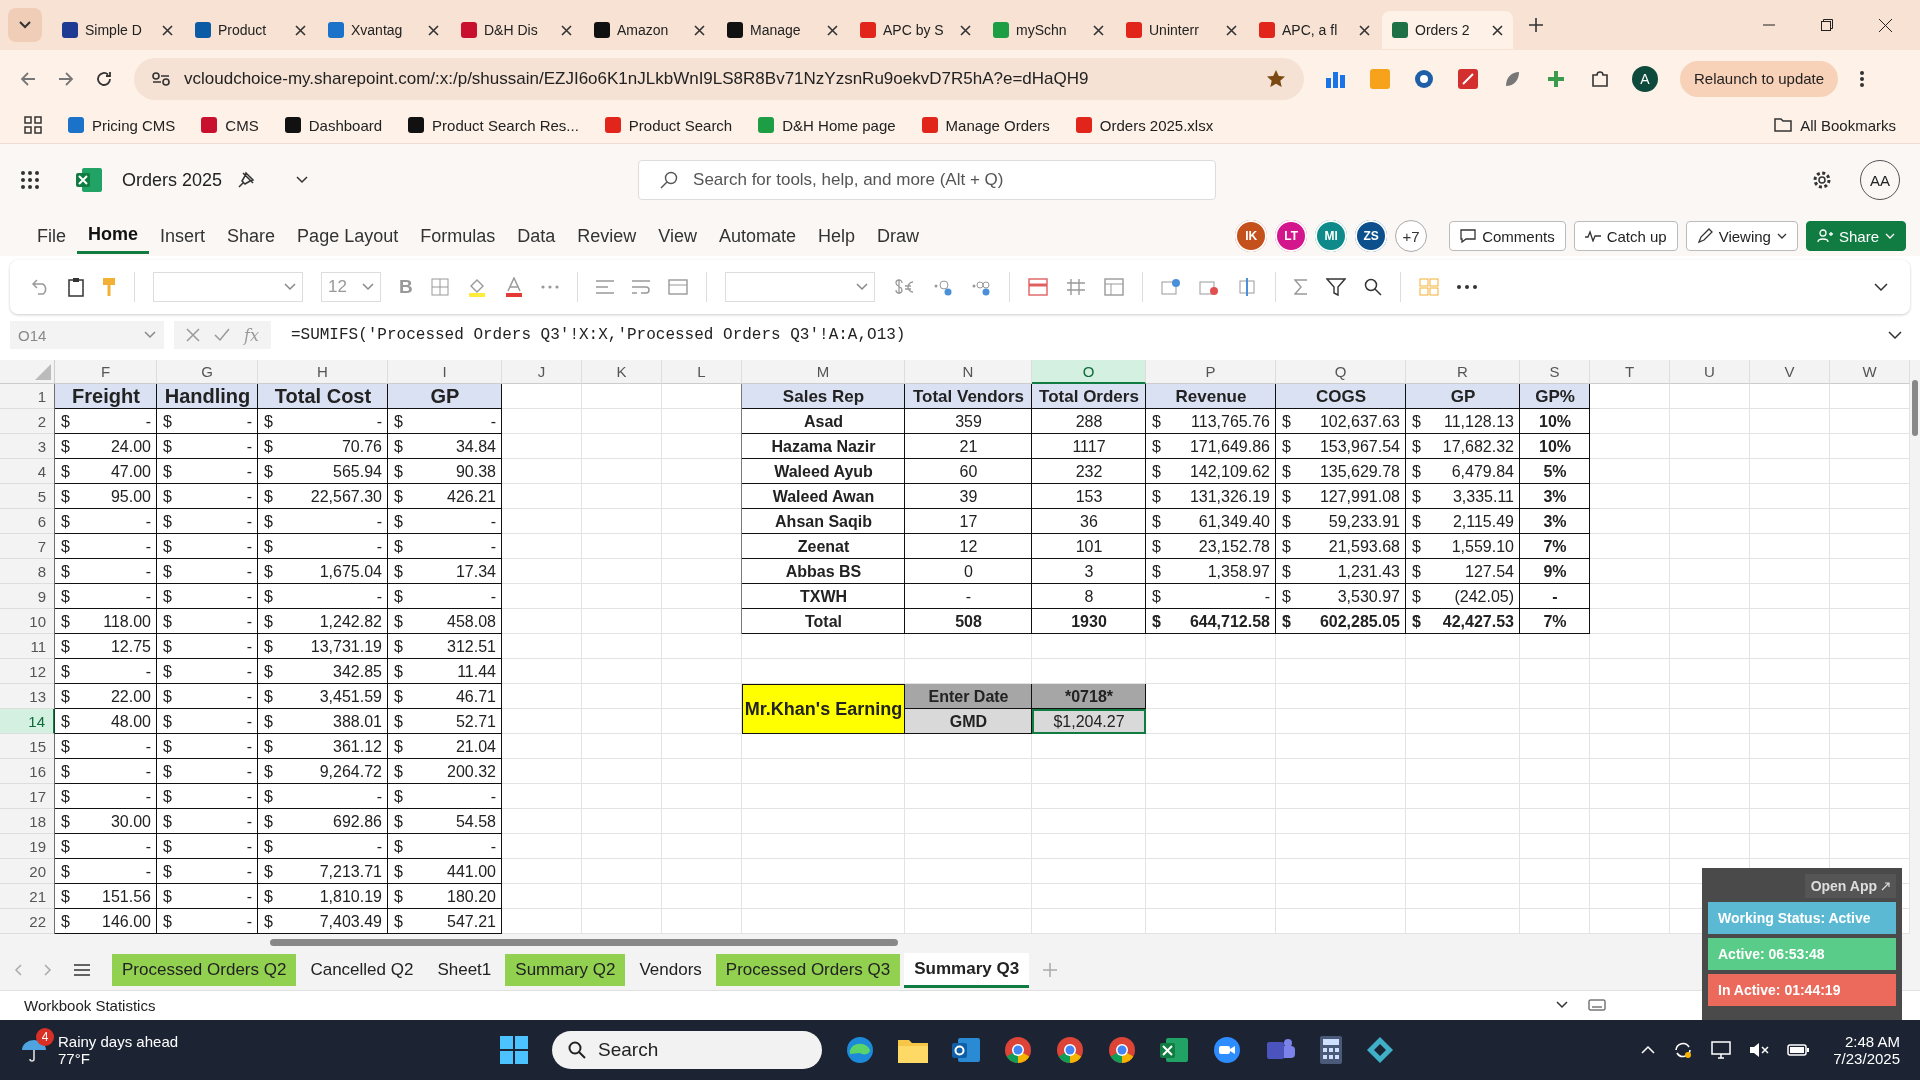 This screenshot has height=1080, width=1920. What do you see at coordinates (27, 546) in the screenshot?
I see `row-header: 7` at bounding box center [27, 546].